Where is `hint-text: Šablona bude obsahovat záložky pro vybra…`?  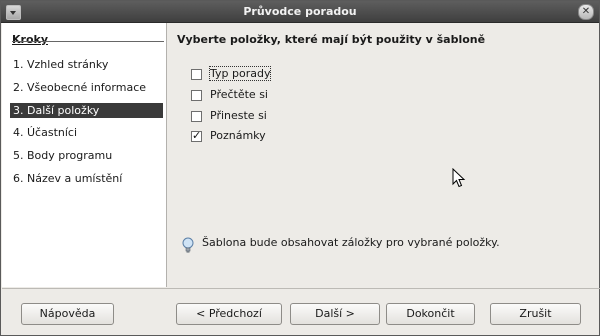 hint-text: Šablona bude obsahovat záložky pro vybra… is located at coordinates (351, 242).